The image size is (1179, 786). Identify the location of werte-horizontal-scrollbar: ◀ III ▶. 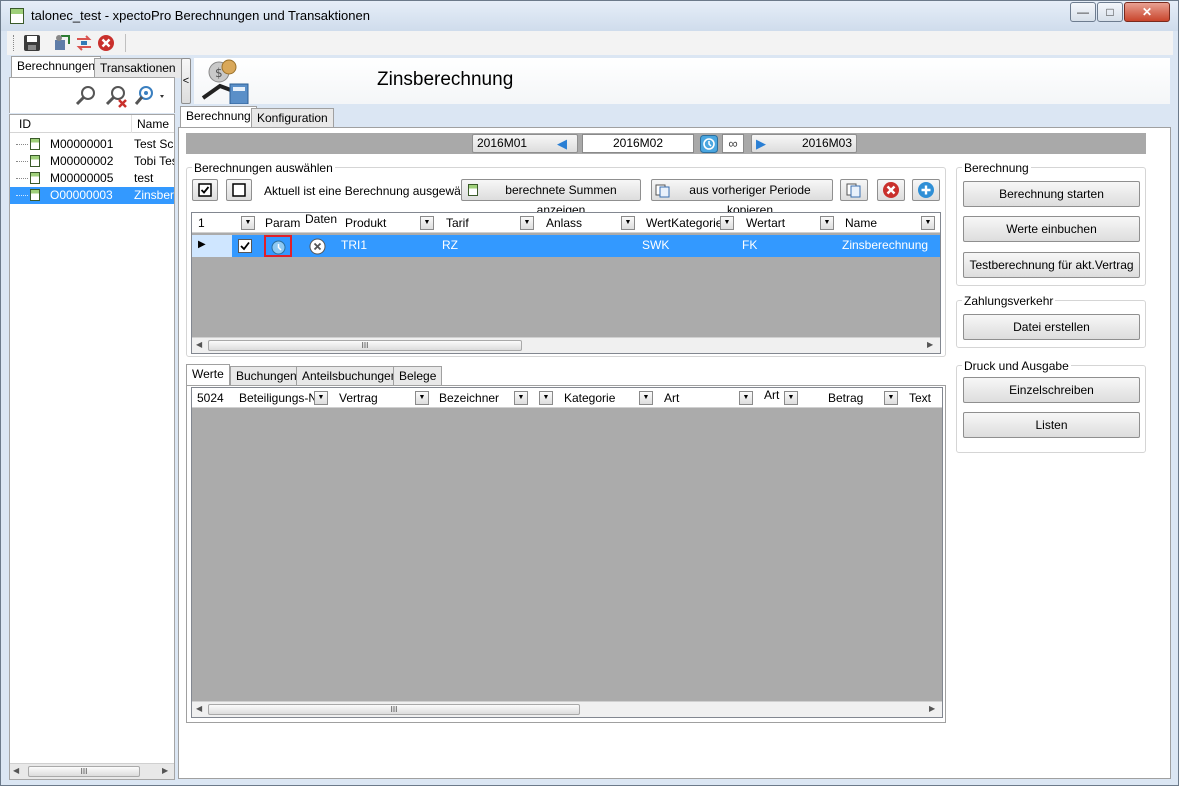
(567, 709).